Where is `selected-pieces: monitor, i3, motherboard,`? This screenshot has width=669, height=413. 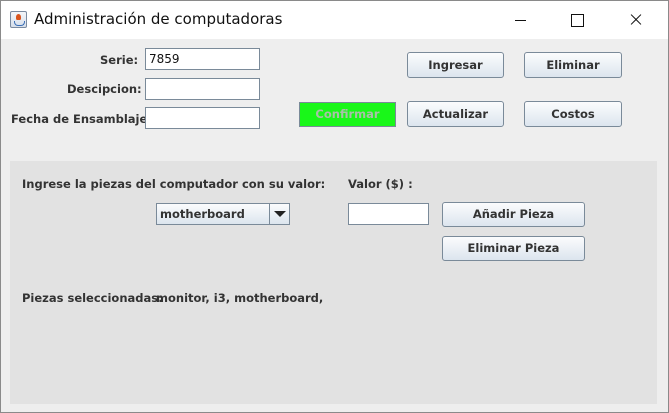
selected-pieces: monitor, i3, motherboard, is located at coordinates (240, 298).